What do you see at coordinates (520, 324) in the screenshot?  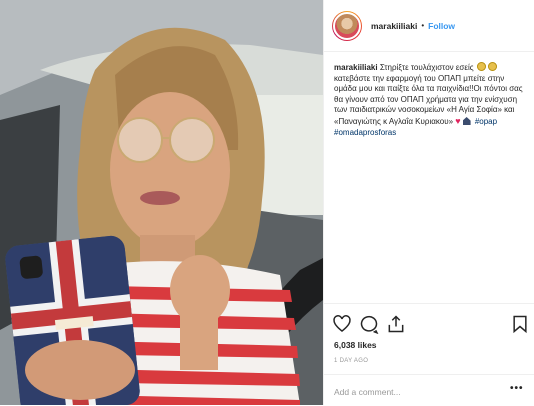 I see `bookmark-icon` at bounding box center [520, 324].